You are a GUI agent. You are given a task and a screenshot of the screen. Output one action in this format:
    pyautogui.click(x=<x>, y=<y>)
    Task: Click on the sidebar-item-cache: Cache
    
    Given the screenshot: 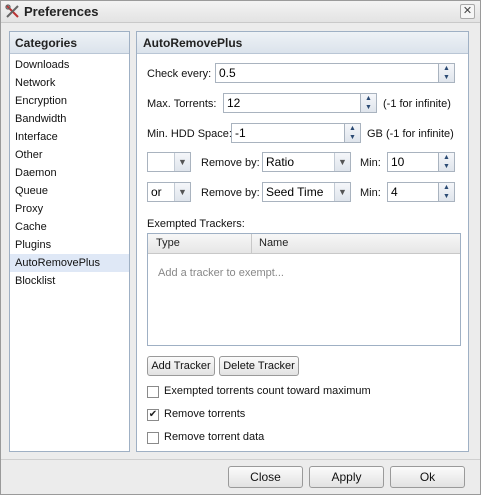 What is the action you would take?
    pyautogui.click(x=69, y=227)
    